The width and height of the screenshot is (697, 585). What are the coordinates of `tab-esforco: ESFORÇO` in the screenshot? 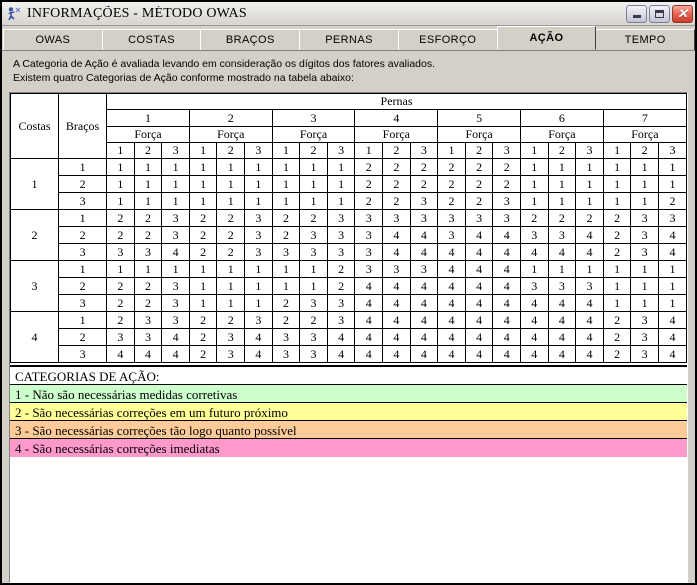 It's located at (447, 39).